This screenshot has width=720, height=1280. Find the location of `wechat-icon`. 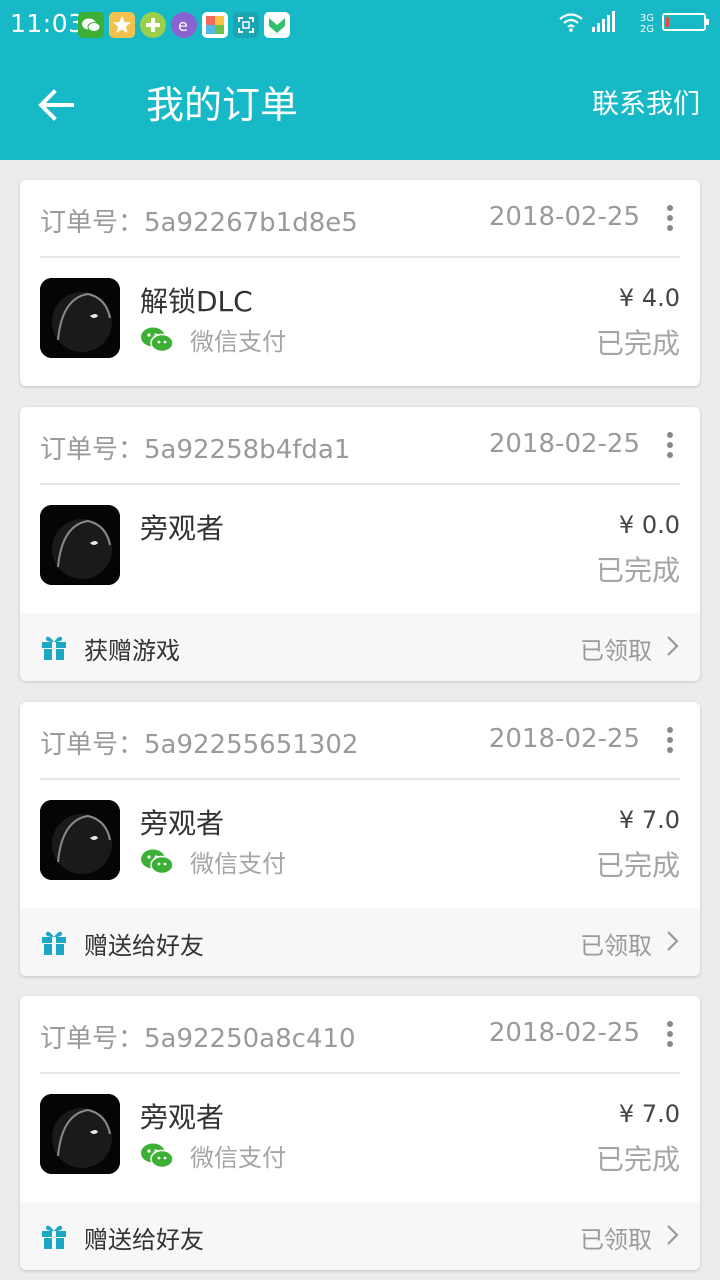

wechat-icon is located at coordinates (91, 25).